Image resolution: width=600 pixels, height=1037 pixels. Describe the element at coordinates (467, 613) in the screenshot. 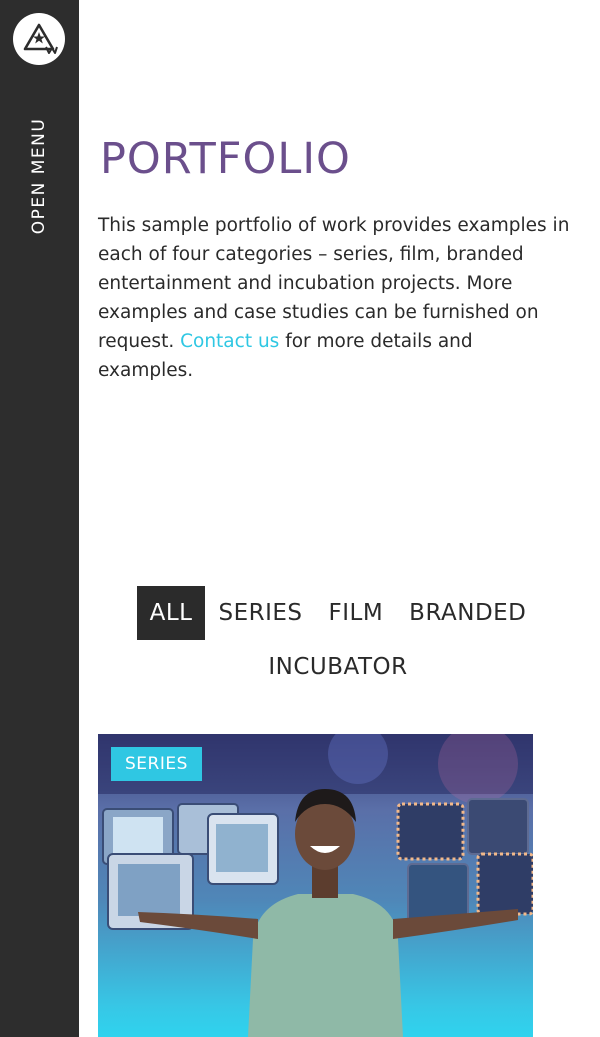

I see `filter-branded: BRANDED` at that location.